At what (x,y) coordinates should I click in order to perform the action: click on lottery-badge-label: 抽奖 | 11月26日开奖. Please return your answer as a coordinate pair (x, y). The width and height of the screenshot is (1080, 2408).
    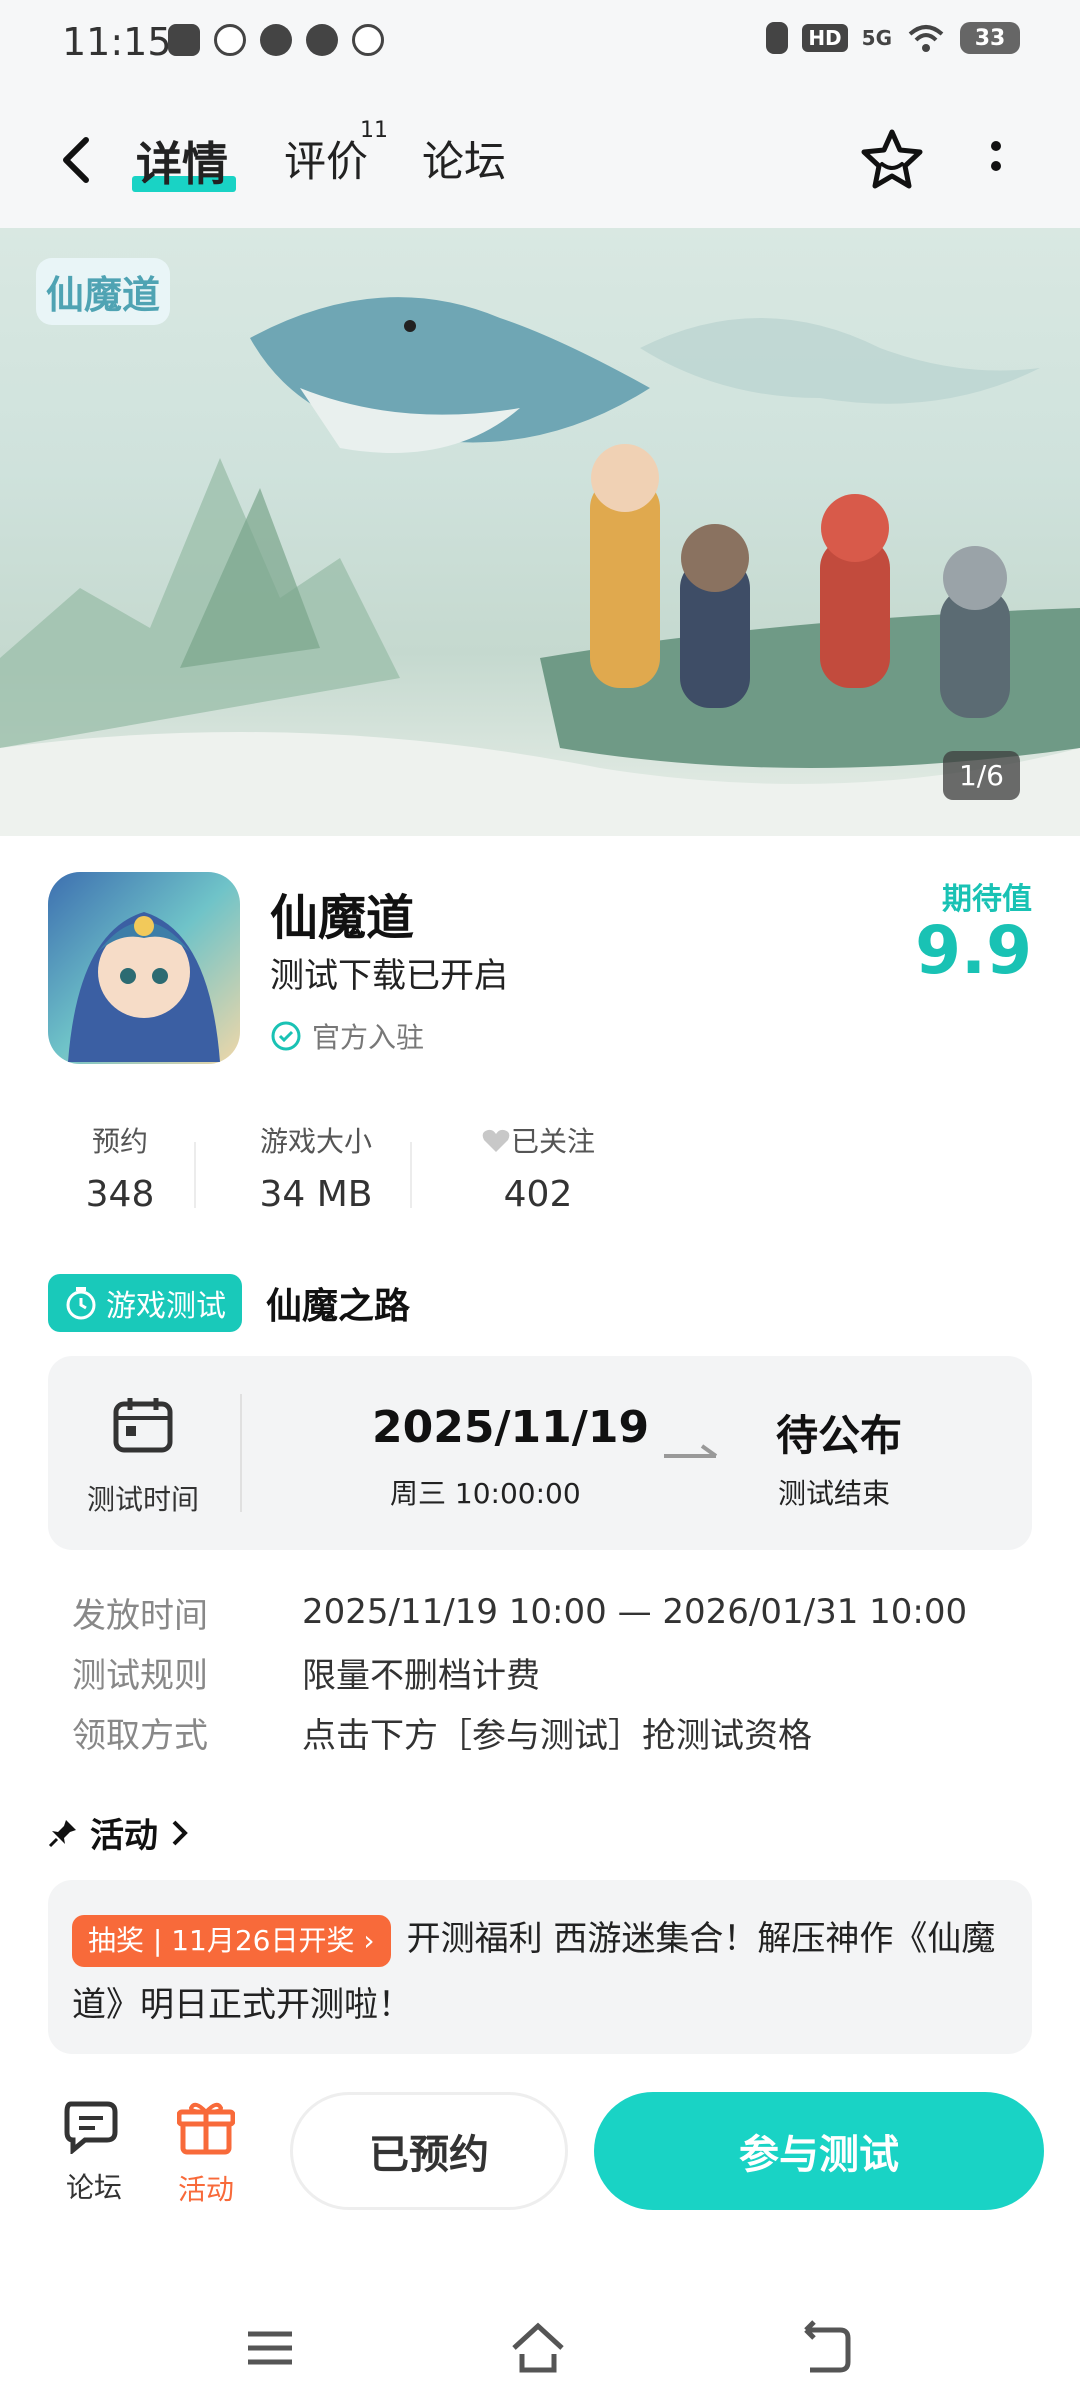
    Looking at the image, I should click on (221, 1940).